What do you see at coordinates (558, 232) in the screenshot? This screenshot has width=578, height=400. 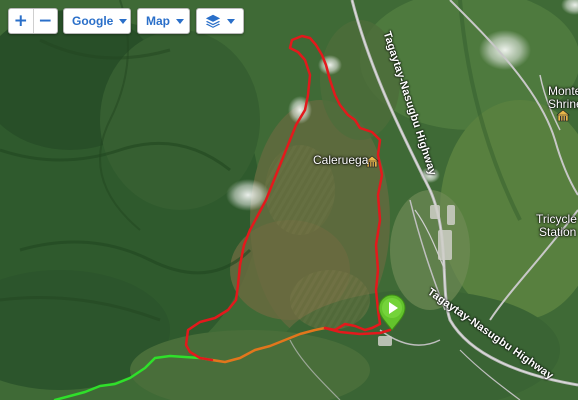 I see `tricycle-station-label-line2: Station` at bounding box center [558, 232].